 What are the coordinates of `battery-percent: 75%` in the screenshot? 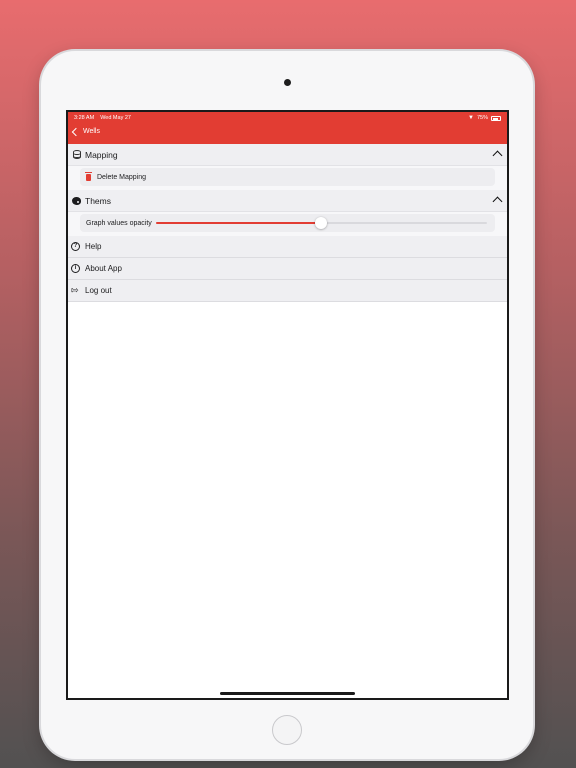 It's located at (482, 118).